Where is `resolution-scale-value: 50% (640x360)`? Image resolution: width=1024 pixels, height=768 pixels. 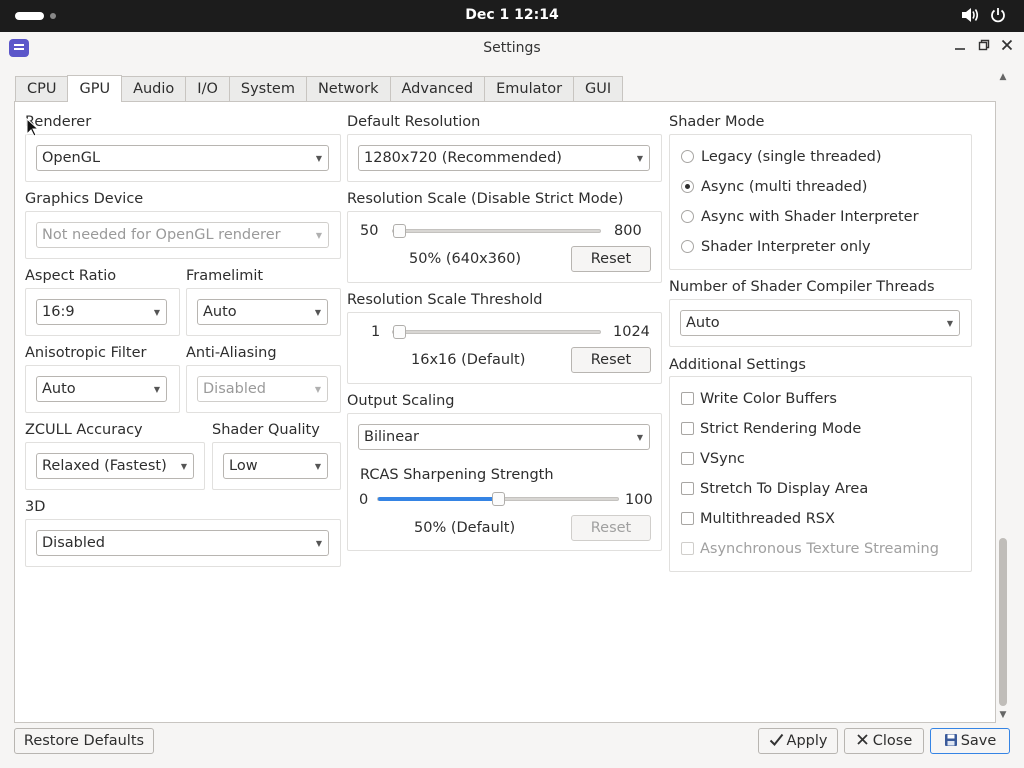 resolution-scale-value: 50% (640x360) is located at coordinates (465, 259).